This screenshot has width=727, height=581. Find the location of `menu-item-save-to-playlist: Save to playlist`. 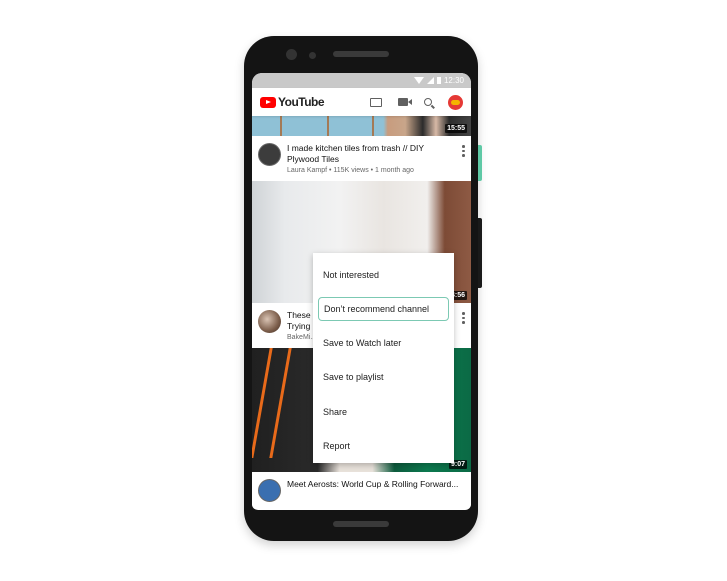

menu-item-save-to-playlist: Save to playlist is located at coordinates (383, 377).